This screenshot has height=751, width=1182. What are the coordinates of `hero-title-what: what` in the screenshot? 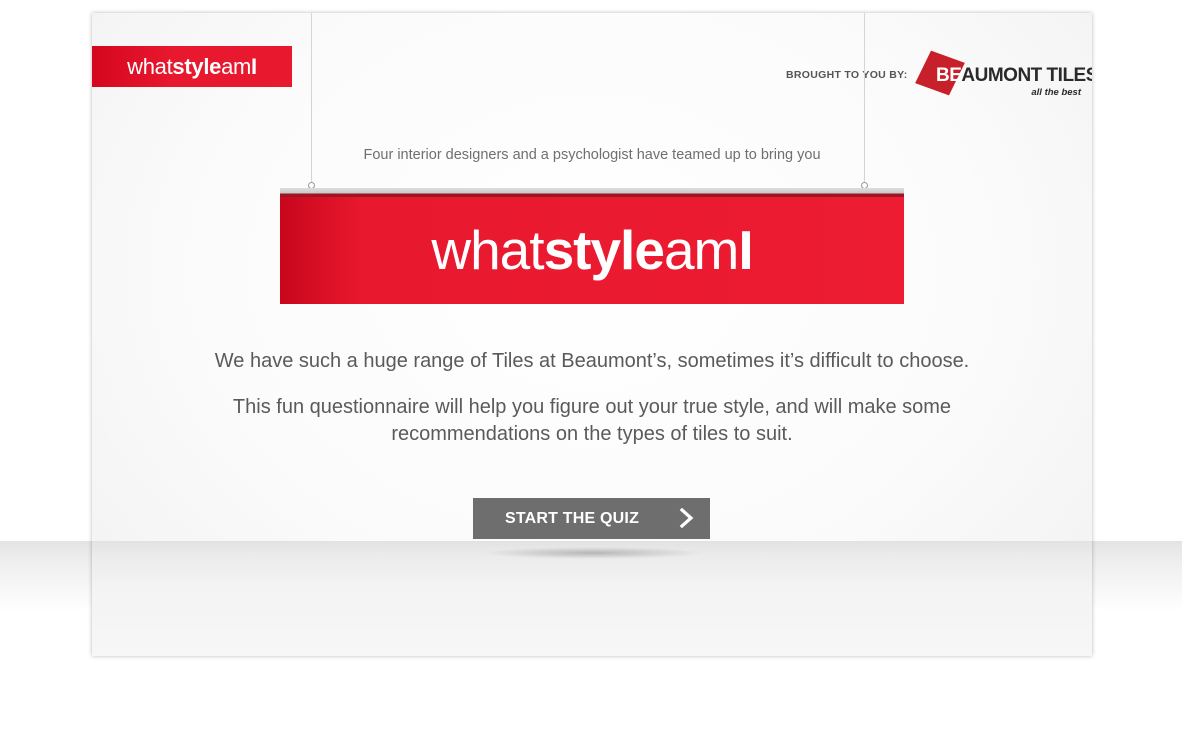 It's located at (487, 250).